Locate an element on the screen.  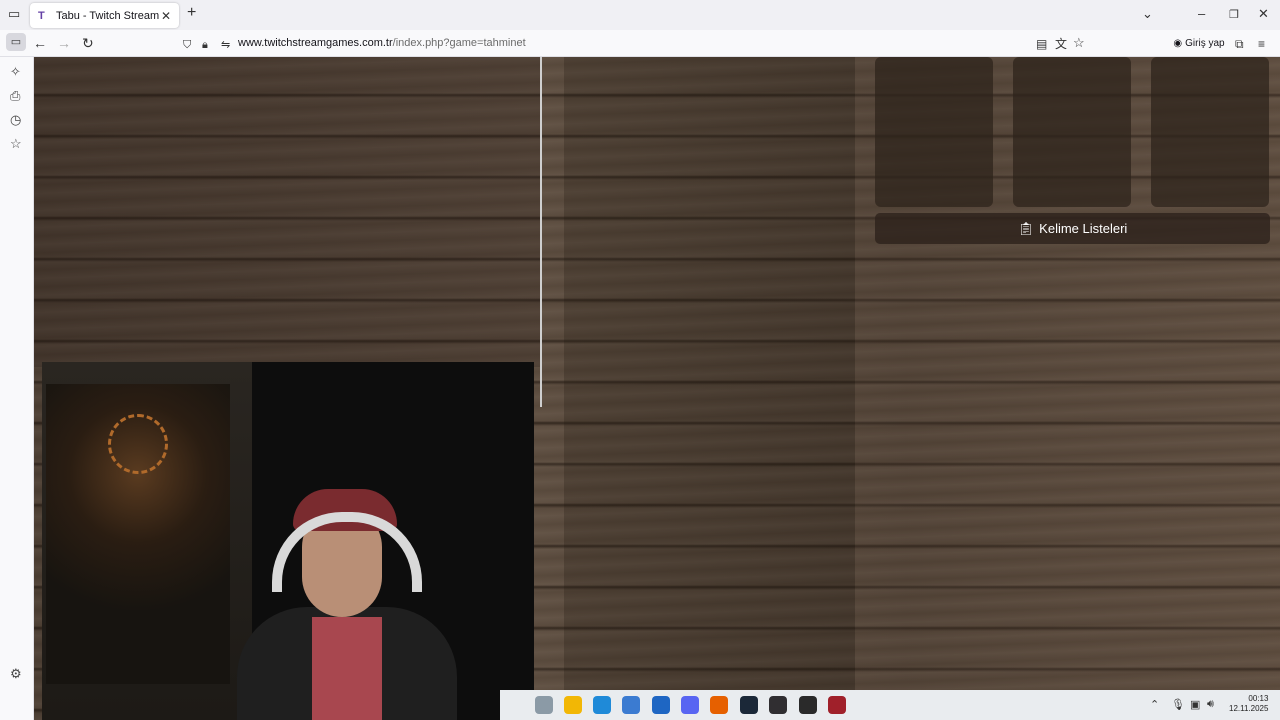
word-lists-label: Kelime Listeleri is located at coordinates (1083, 228).